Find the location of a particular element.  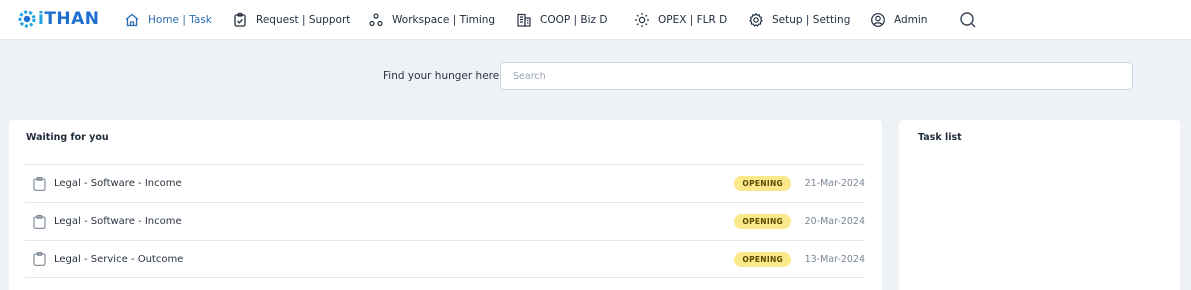

app-logo: i THAN is located at coordinates (58, 19).